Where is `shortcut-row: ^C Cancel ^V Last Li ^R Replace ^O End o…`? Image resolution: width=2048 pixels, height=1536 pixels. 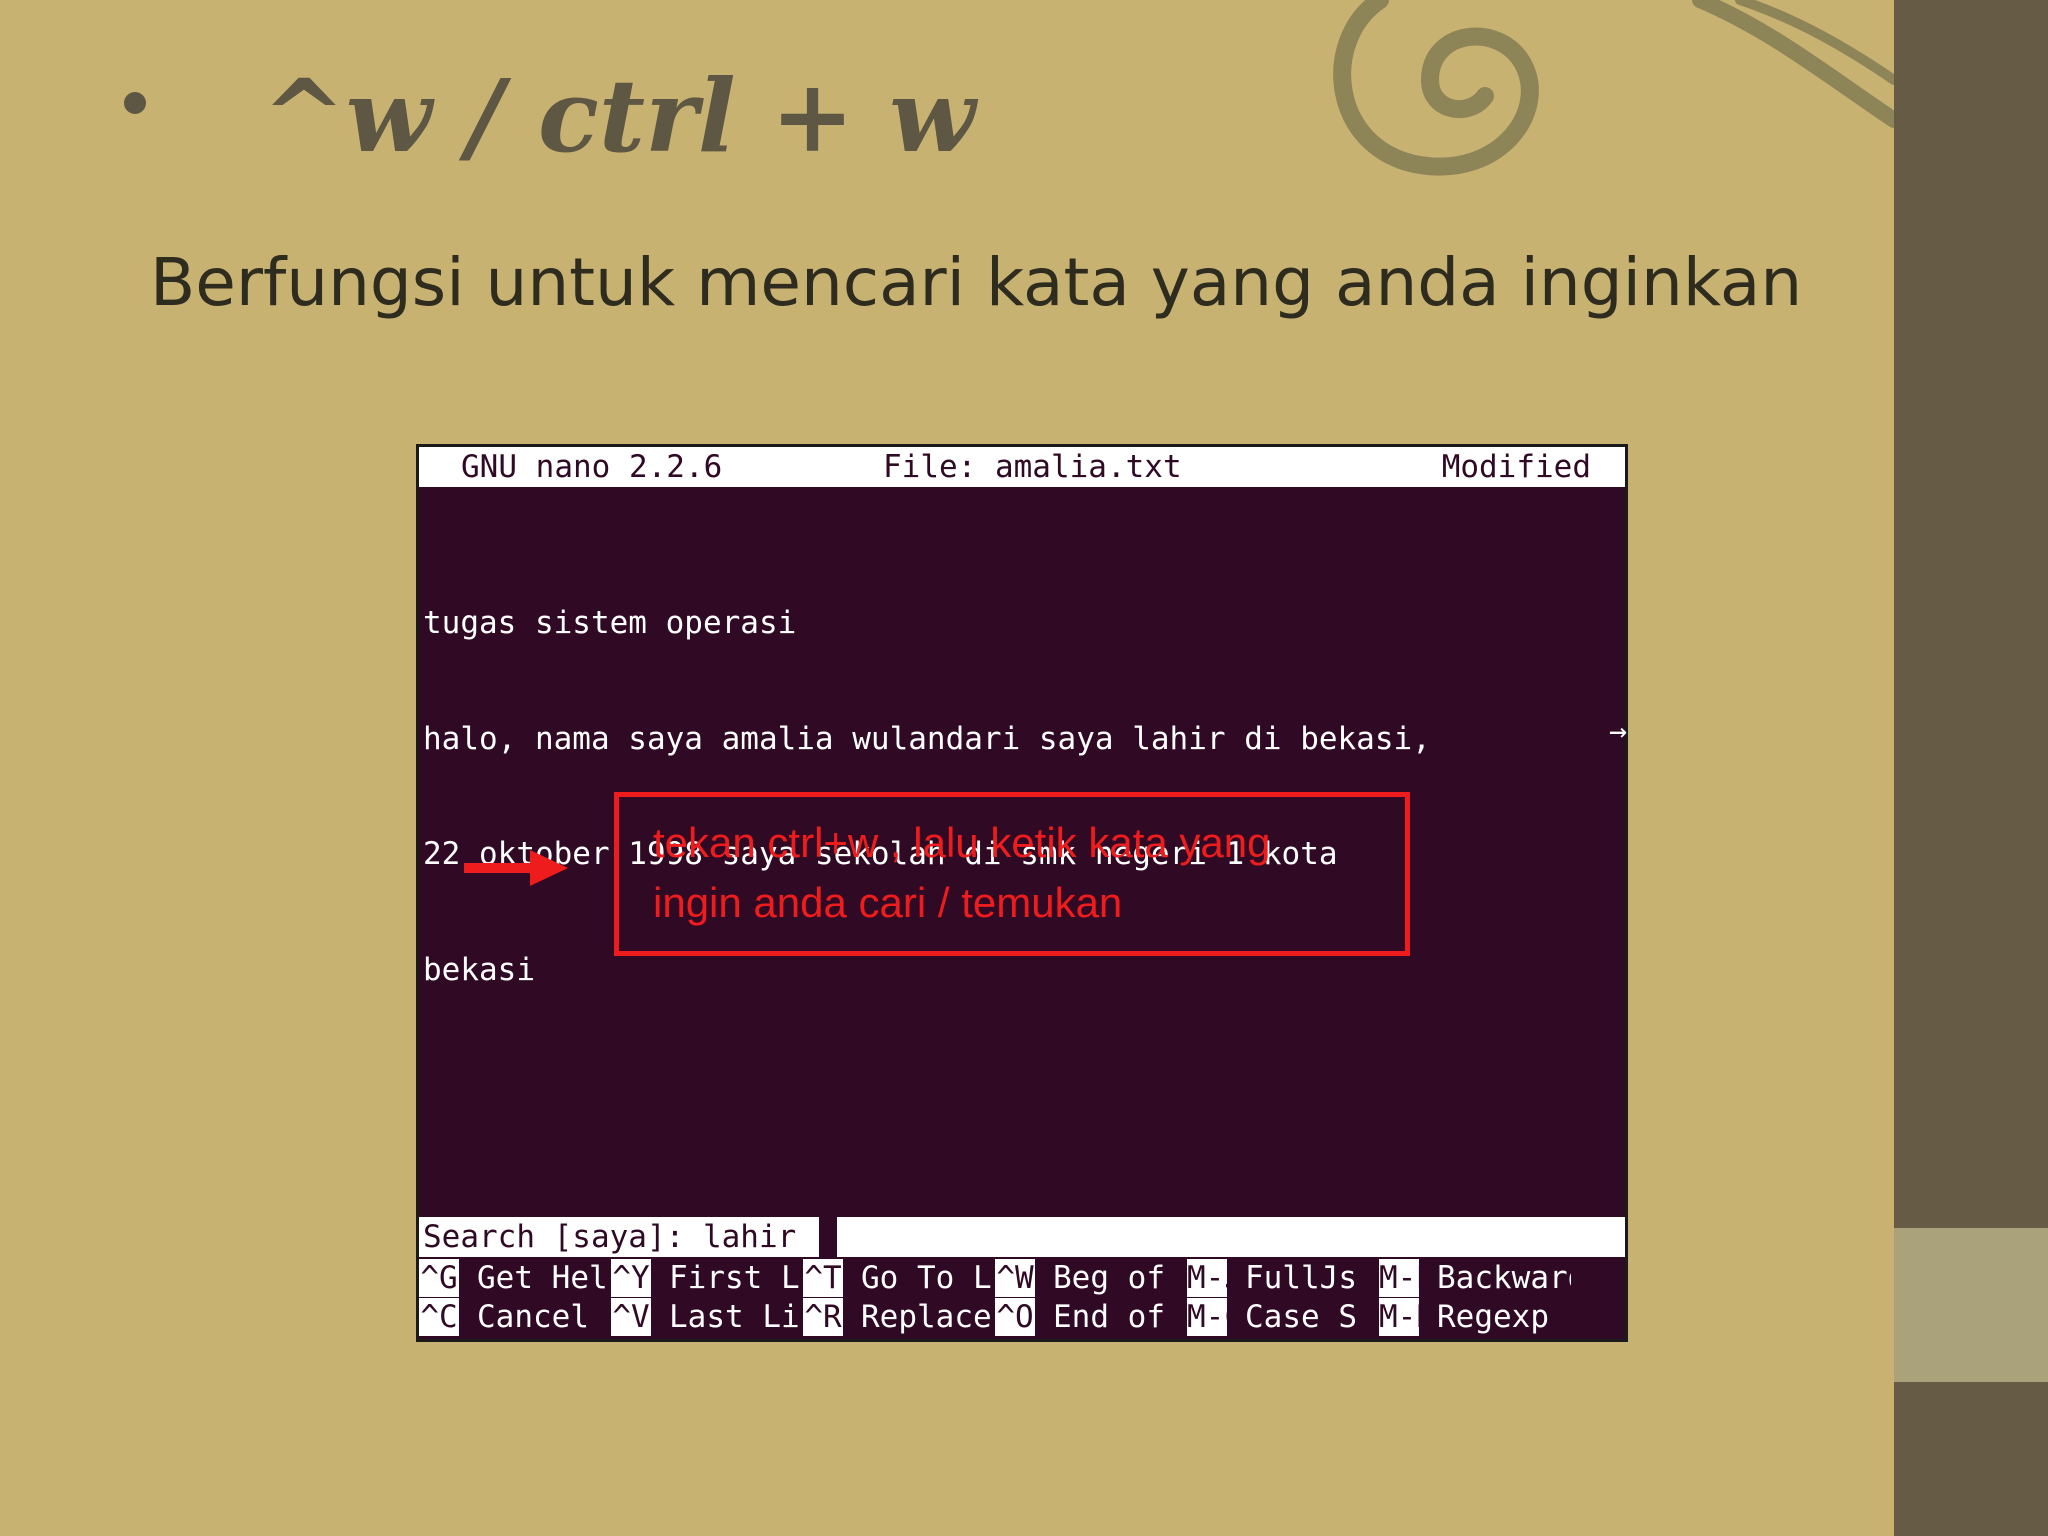 shortcut-row: ^C Cancel ^V Last Li ^R Replace ^O End o… is located at coordinates (1022, 1317).